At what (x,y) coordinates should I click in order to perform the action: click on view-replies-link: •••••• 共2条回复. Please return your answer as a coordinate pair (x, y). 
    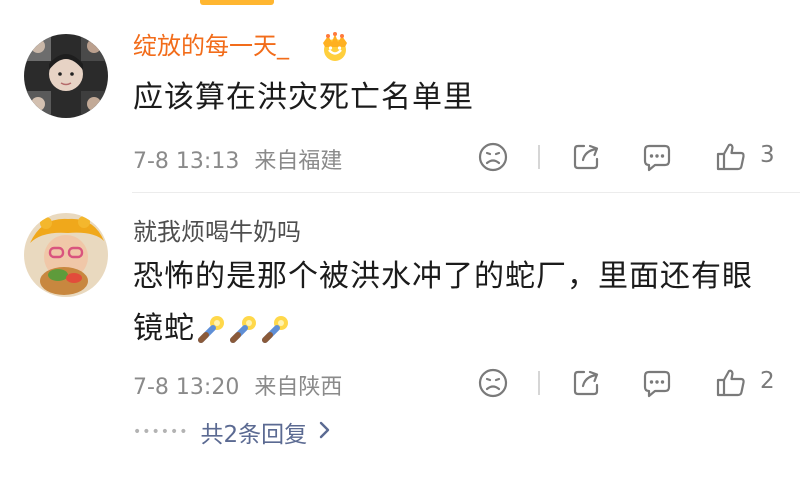
    Looking at the image, I should click on (232, 432).